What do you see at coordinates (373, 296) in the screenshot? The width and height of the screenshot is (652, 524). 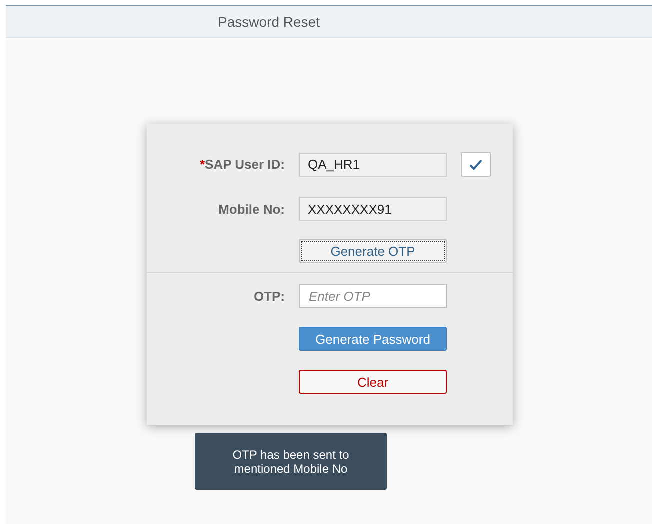 I see `otp-field: Enter OTP` at bounding box center [373, 296].